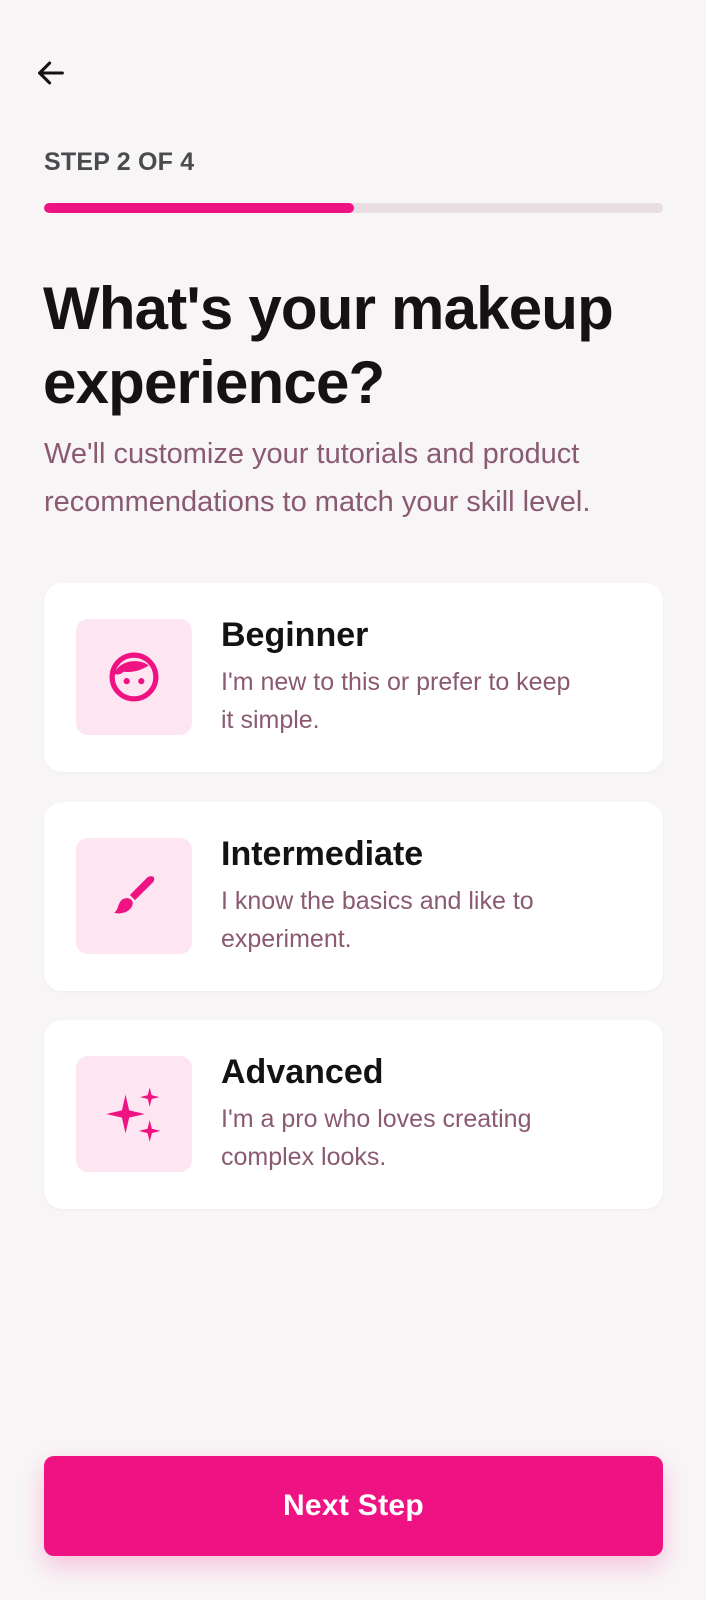  What do you see at coordinates (322, 854) in the screenshot?
I see `option-title: Intermediate` at bounding box center [322, 854].